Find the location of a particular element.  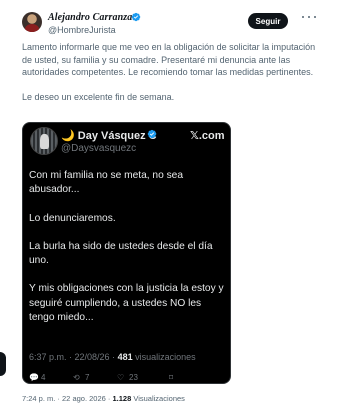

floating-edge-button is located at coordinates (3, 364).